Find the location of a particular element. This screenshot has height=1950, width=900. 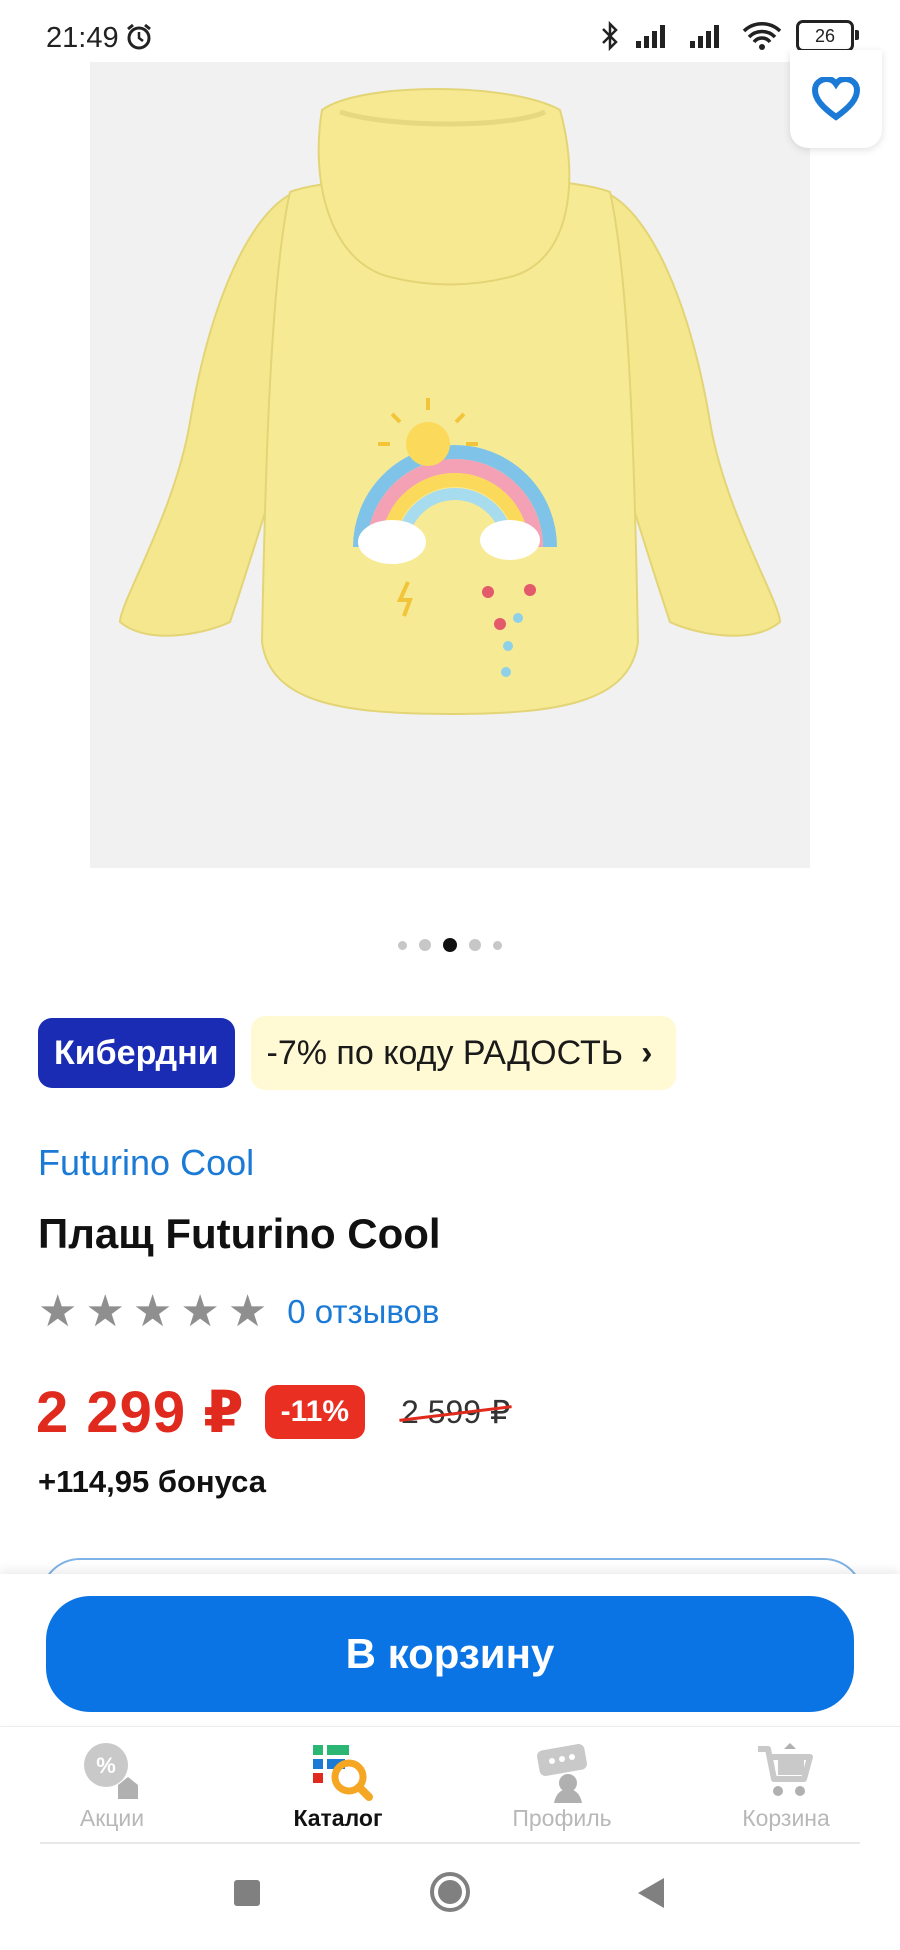

catalog-icon is located at coordinates (343, 1773).